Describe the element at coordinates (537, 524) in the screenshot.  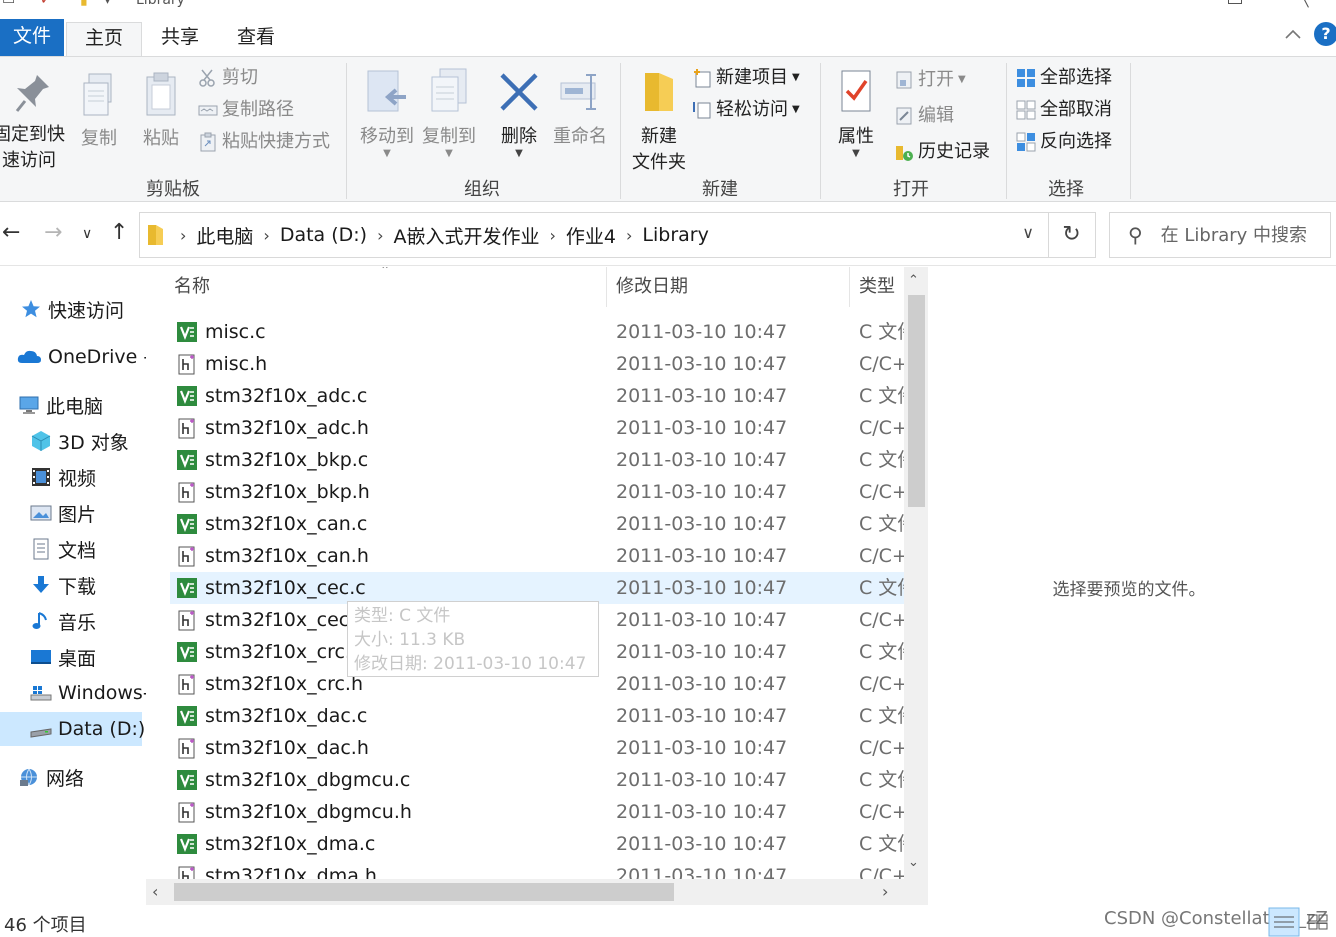
I see `file-row: stm32f10x_can.c 2011-03-10 10:47 C 文件` at that location.